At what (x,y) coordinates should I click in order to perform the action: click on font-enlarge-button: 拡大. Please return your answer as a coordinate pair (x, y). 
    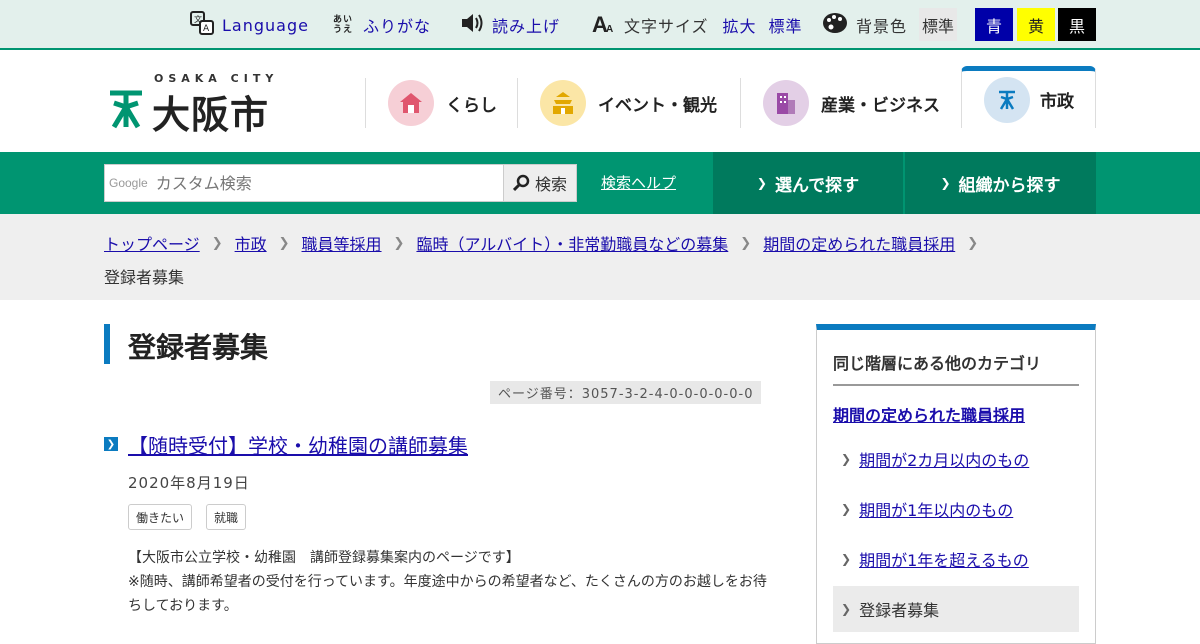
    Looking at the image, I should click on (740, 25).